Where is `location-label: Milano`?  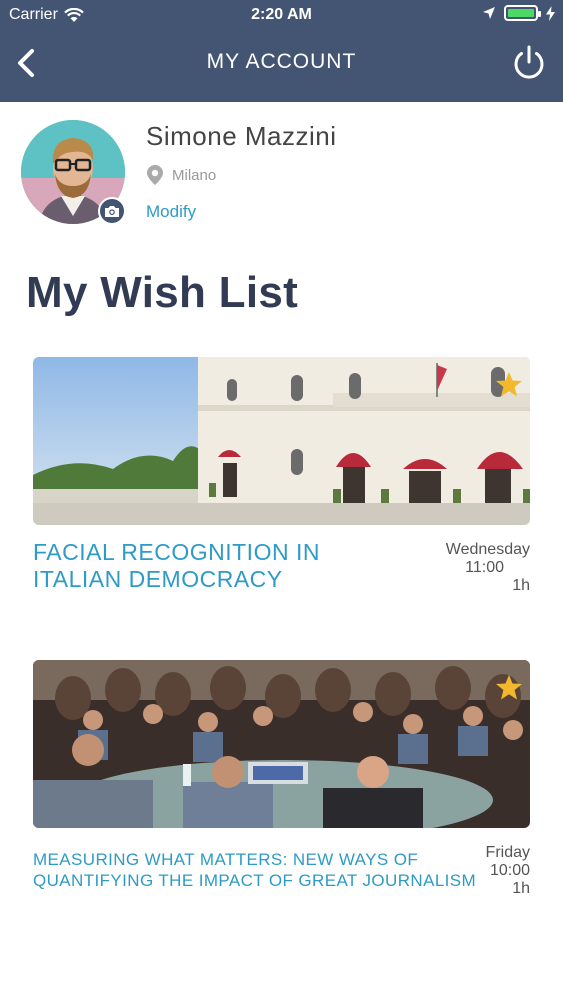
location-label: Milano is located at coordinates (194, 175).